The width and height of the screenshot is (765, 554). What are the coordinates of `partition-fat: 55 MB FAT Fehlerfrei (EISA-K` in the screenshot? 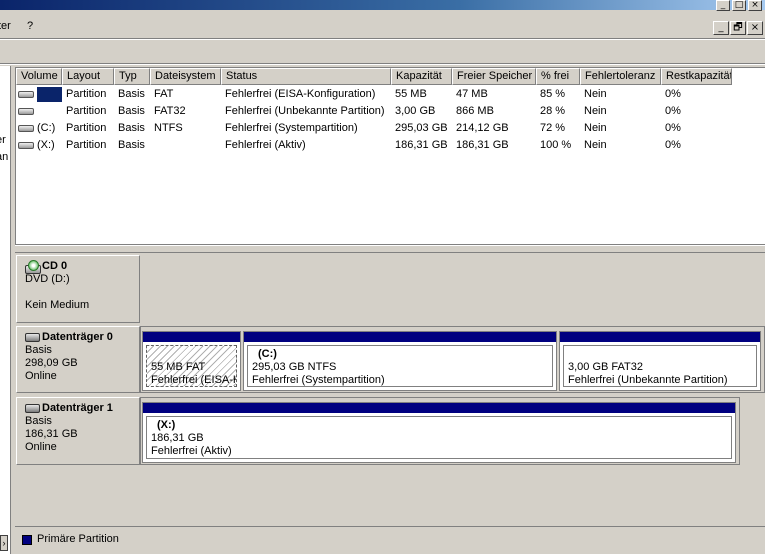 It's located at (191, 361).